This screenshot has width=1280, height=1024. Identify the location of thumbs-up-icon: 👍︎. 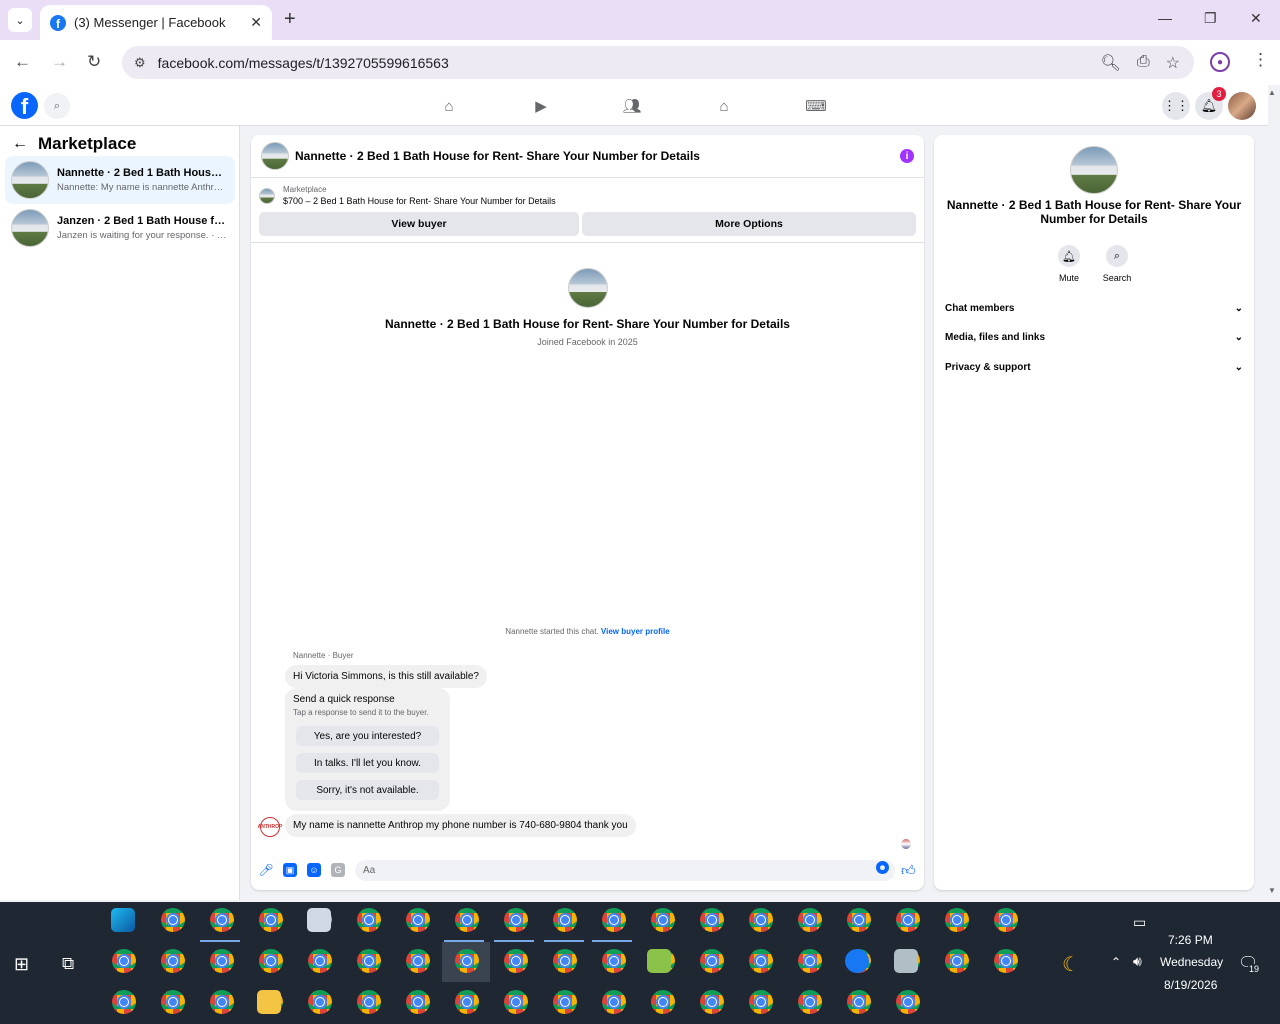
(908, 870).